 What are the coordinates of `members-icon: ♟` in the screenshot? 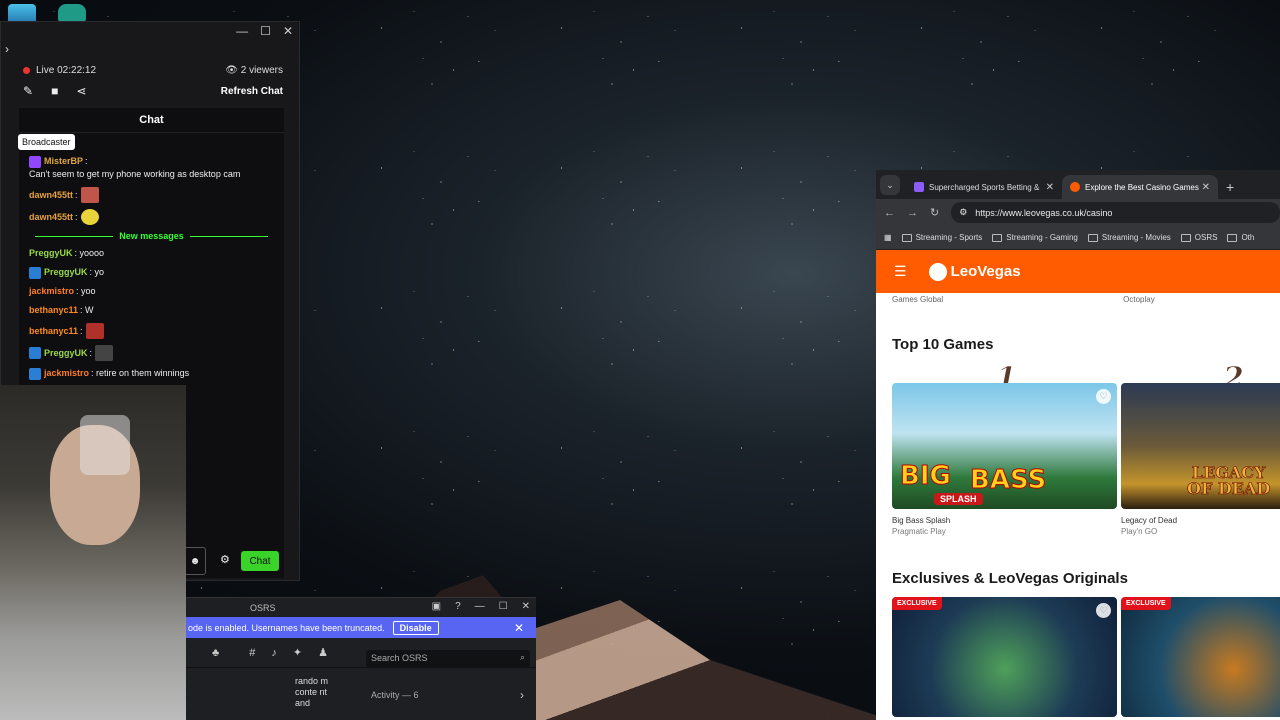 It's located at (323, 652).